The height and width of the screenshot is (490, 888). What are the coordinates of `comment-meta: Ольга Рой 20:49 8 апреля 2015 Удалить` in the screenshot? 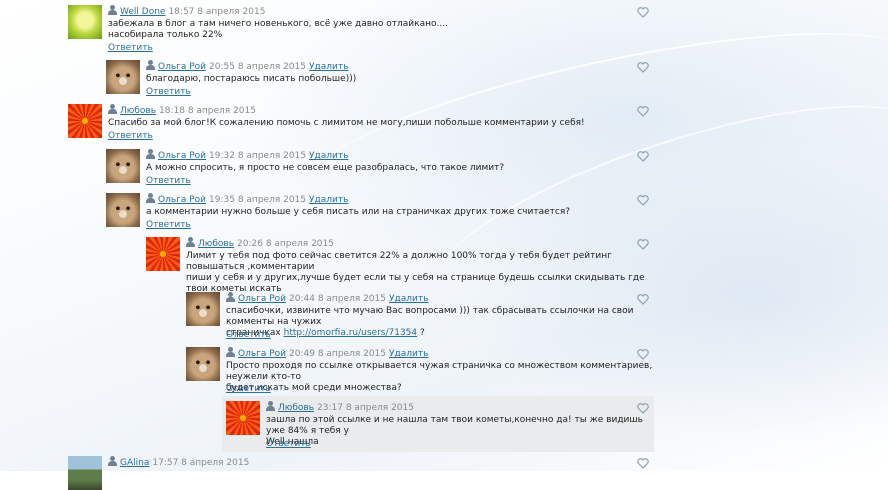 It's located at (327, 353).